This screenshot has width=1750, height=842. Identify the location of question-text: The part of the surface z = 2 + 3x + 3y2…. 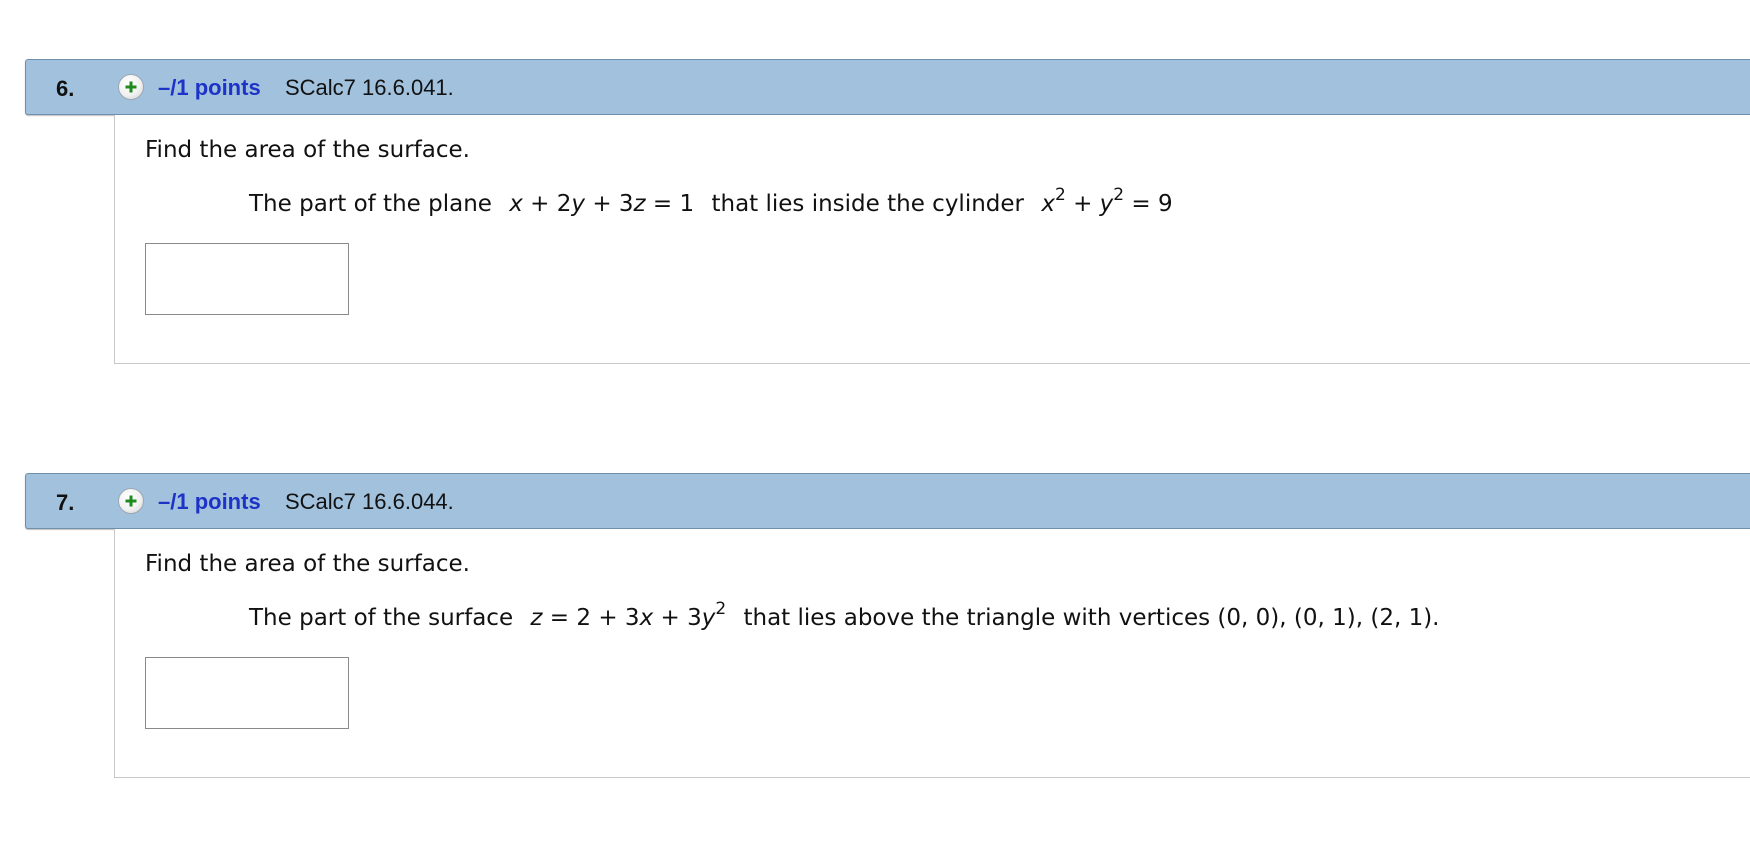
(844, 615).